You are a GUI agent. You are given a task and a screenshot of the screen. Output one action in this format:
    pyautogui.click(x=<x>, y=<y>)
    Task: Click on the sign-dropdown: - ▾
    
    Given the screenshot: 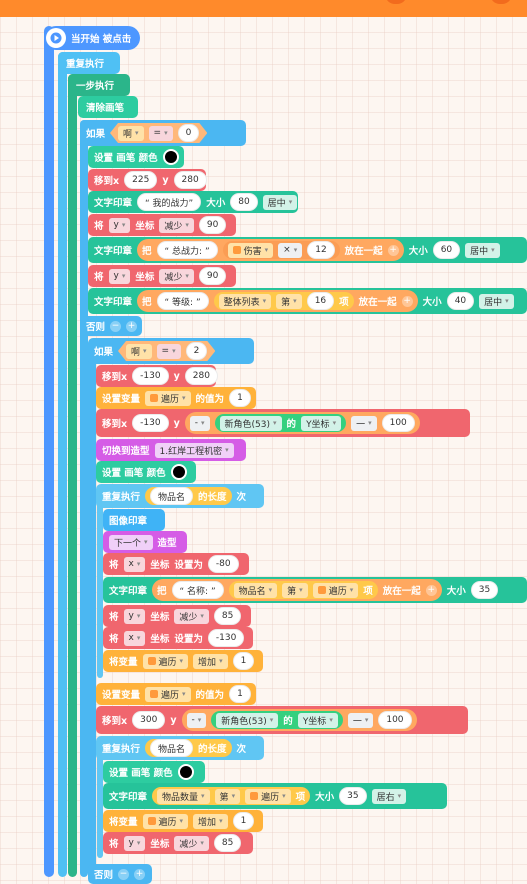 What is the action you would take?
    pyautogui.click(x=196, y=720)
    